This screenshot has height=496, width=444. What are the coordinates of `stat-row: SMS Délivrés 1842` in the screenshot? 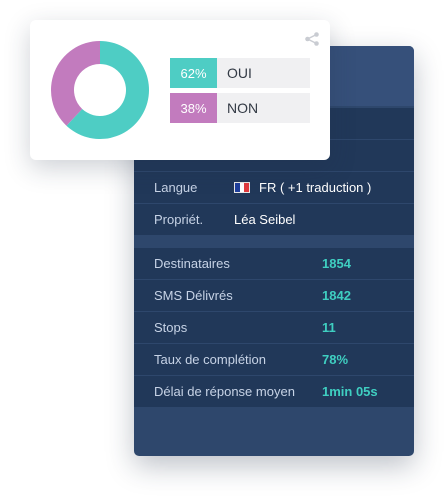 It's located at (274, 295).